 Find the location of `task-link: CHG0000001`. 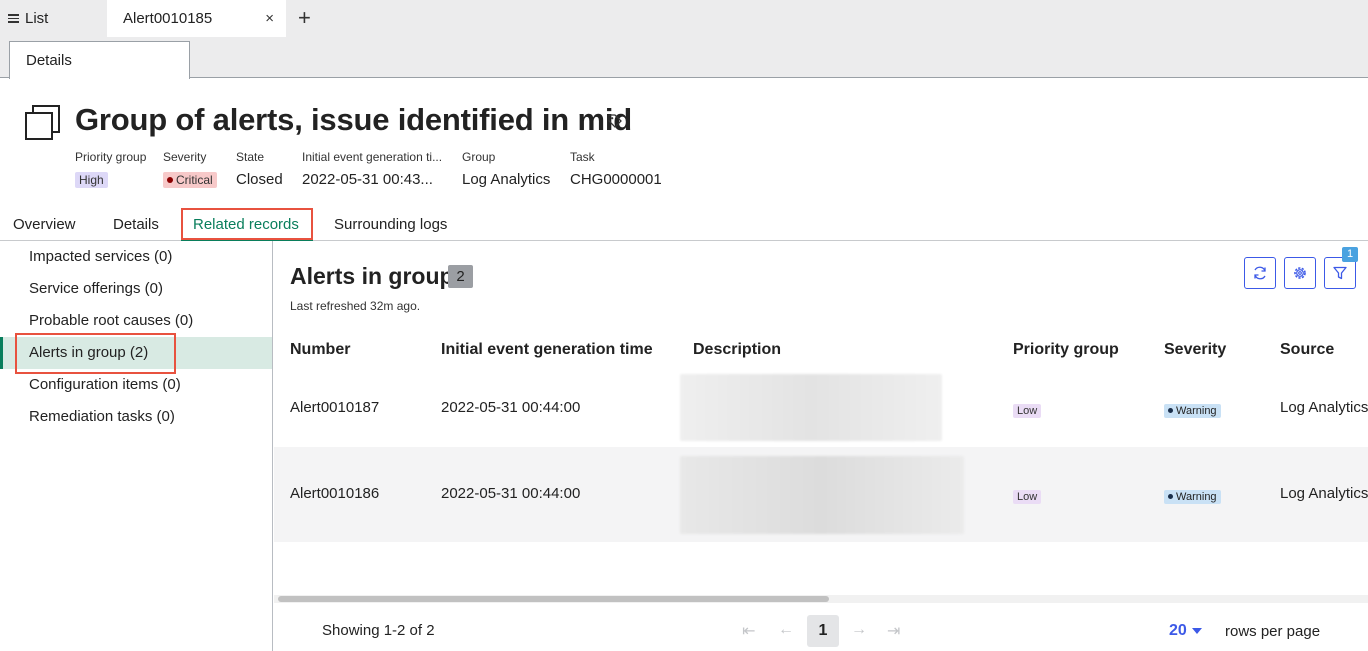

task-link: CHG0000001 is located at coordinates (616, 179).